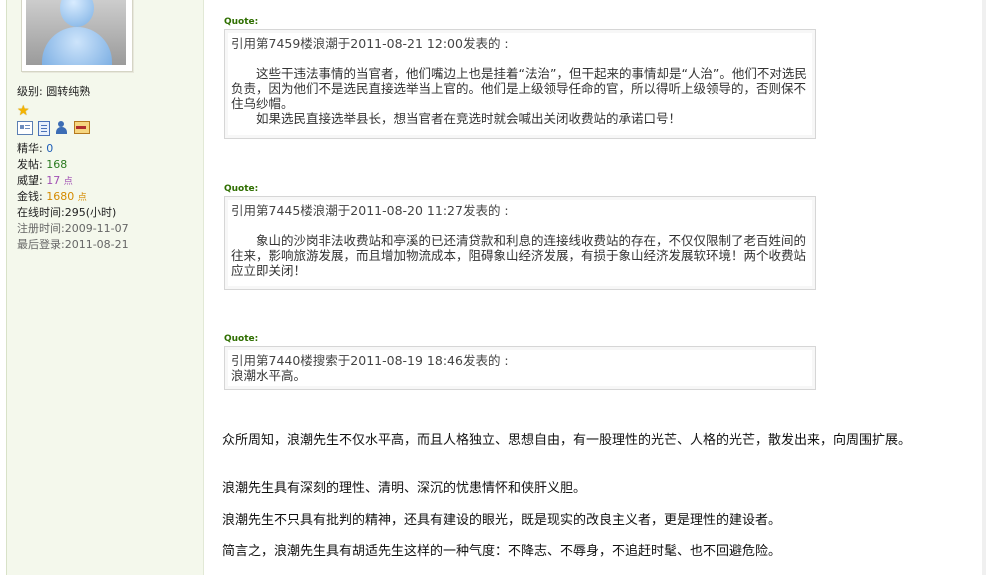 Image resolution: width=986 pixels, height=575 pixels. What do you see at coordinates (984, 287) in the screenshot?
I see `page-border` at bounding box center [984, 287].